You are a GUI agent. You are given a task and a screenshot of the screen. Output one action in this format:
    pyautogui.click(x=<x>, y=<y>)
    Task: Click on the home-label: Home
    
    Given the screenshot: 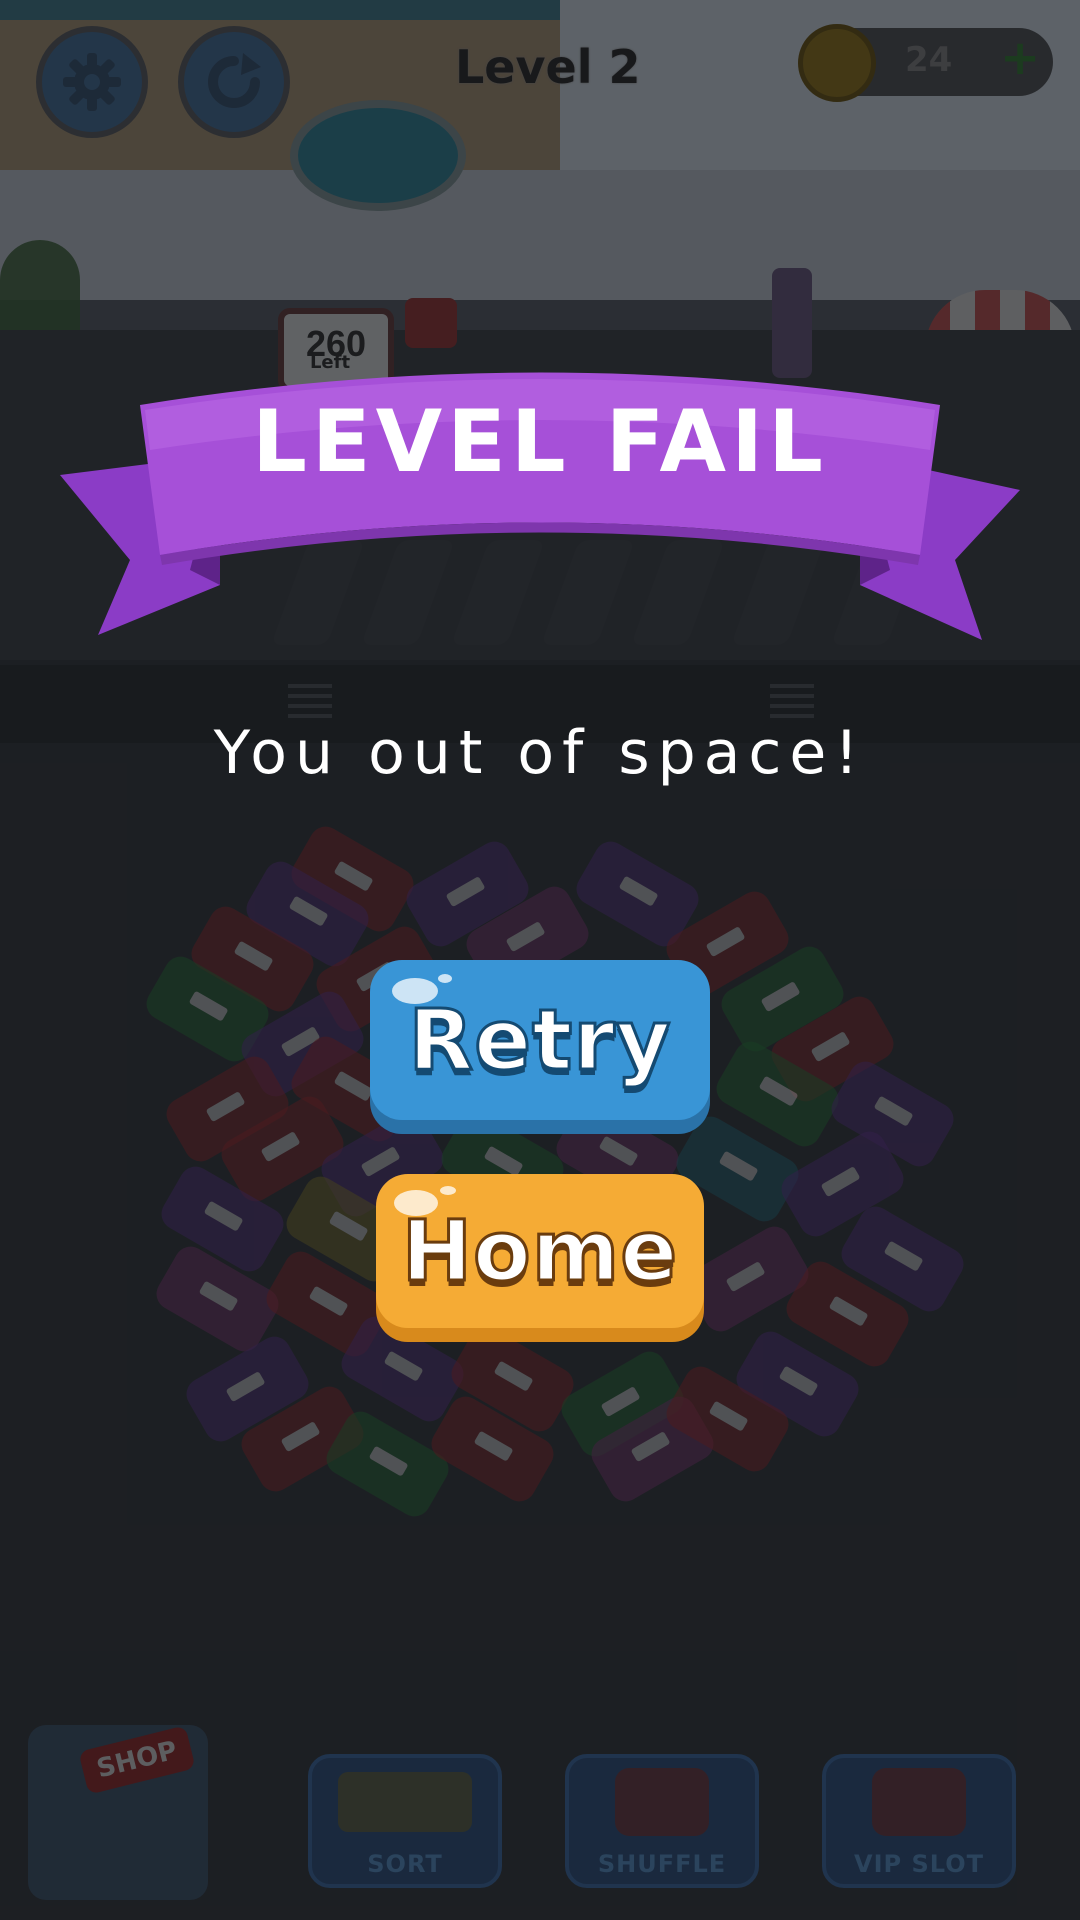 What is the action you would take?
    pyautogui.click(x=539, y=1251)
    